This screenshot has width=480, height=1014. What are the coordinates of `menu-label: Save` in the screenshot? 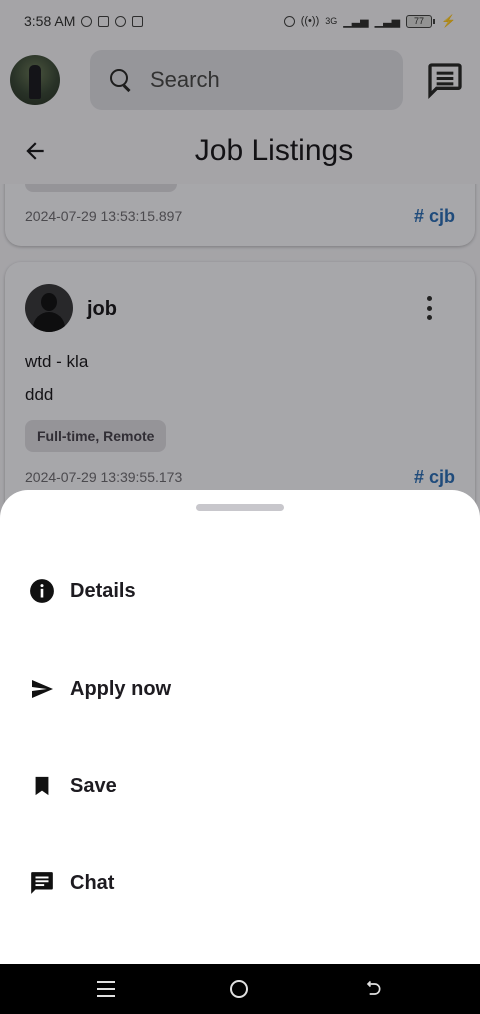 It's located at (93, 785).